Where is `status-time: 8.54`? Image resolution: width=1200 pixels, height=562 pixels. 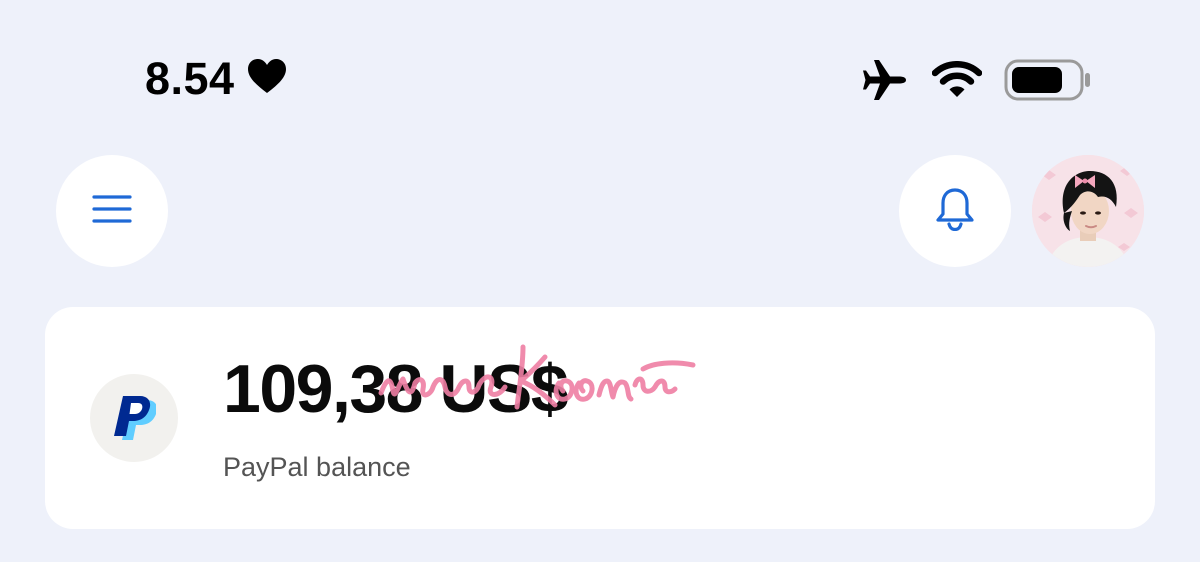 status-time: 8.54 is located at coordinates (190, 78).